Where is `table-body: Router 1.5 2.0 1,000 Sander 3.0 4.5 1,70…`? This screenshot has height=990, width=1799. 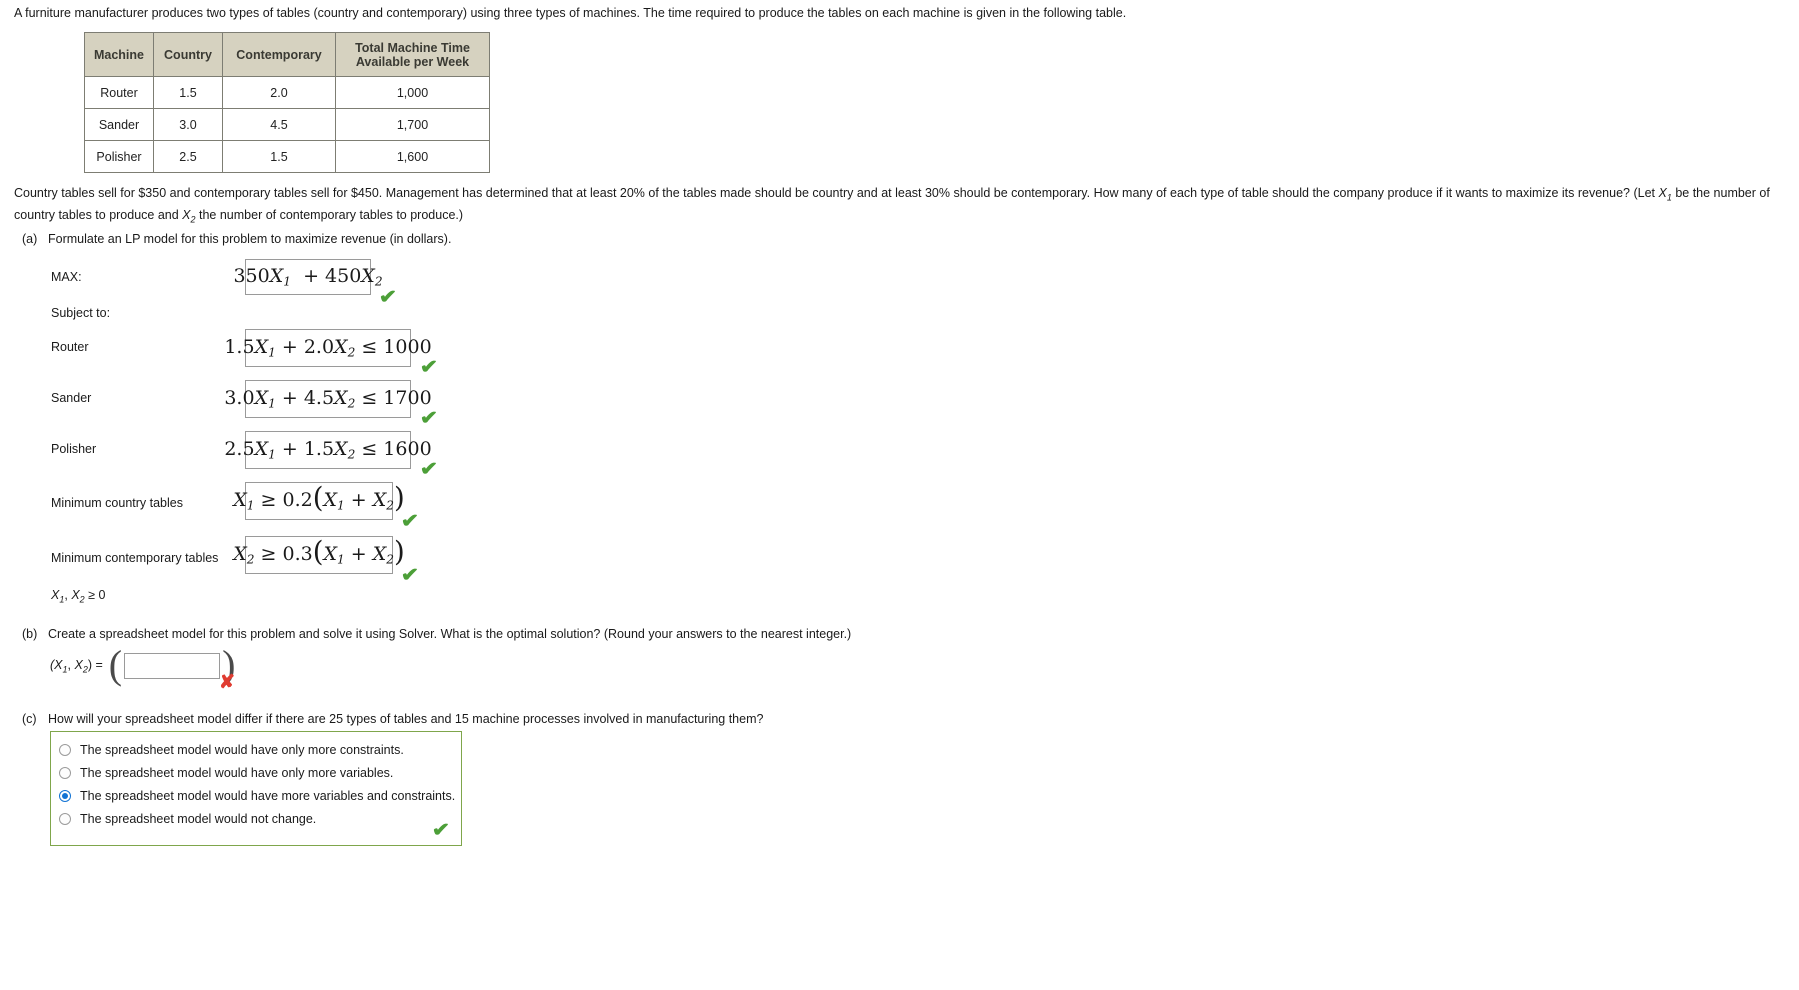 table-body: Router 1.5 2.0 1,000 Sander 3.0 4.5 1,70… is located at coordinates (287, 124).